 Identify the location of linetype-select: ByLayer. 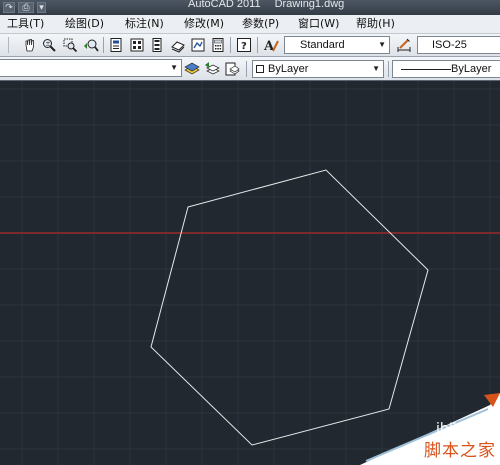
(446, 69).